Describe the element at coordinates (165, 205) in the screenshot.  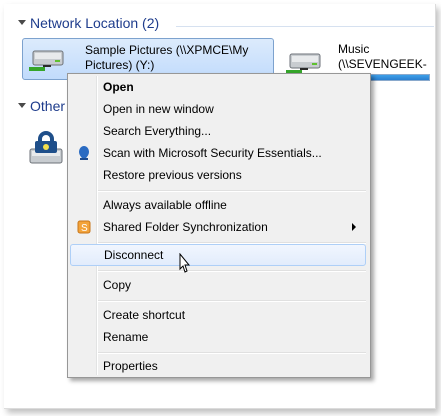
I see `menu-item-label: Always available offline` at that location.